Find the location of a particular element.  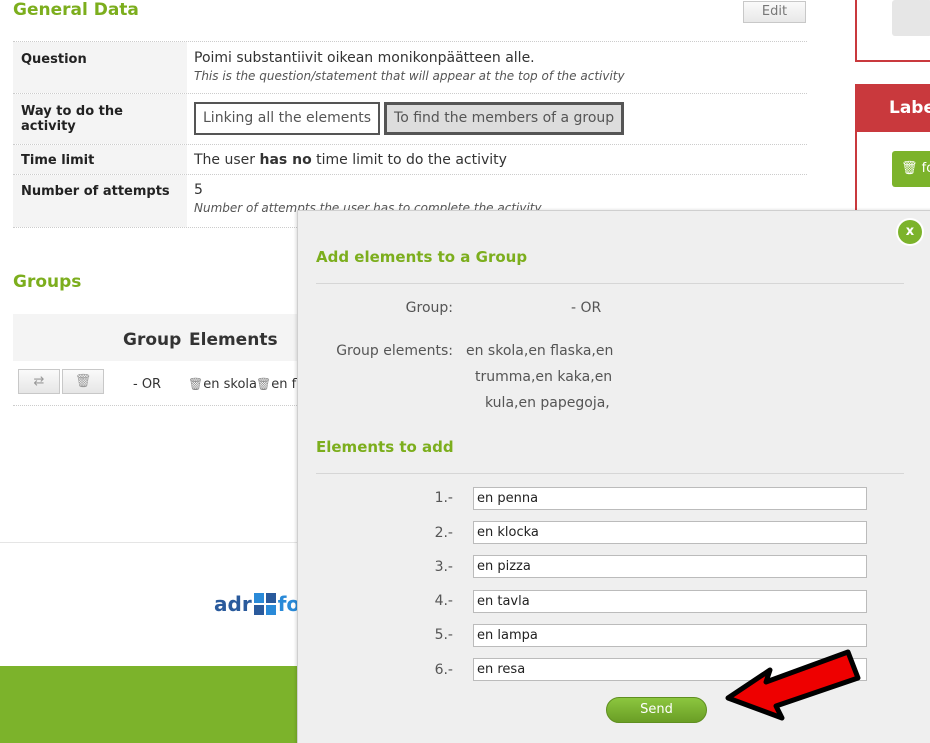

time-text-post: time limit to do the activity is located at coordinates (409, 160).